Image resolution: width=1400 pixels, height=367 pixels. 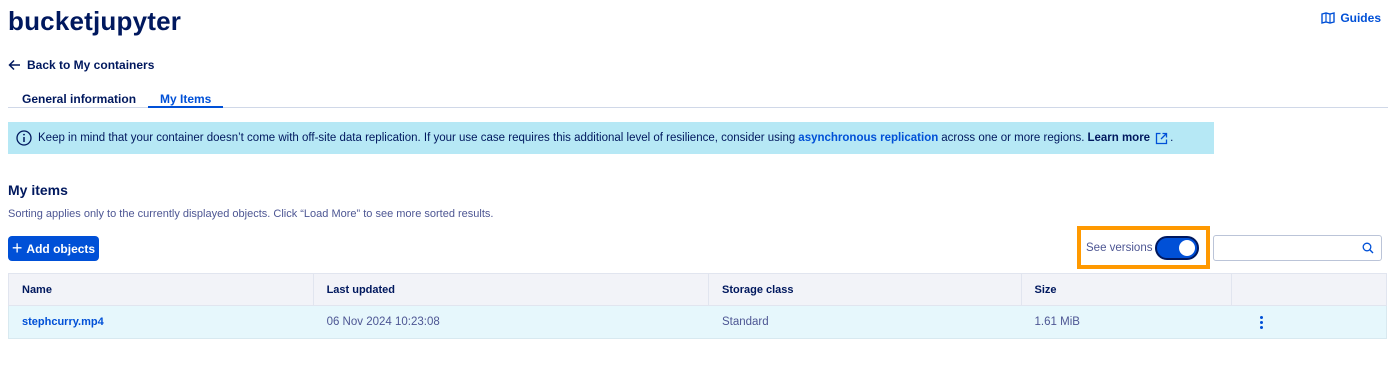 What do you see at coordinates (1309, 289) in the screenshot?
I see `column-header-actions` at bounding box center [1309, 289].